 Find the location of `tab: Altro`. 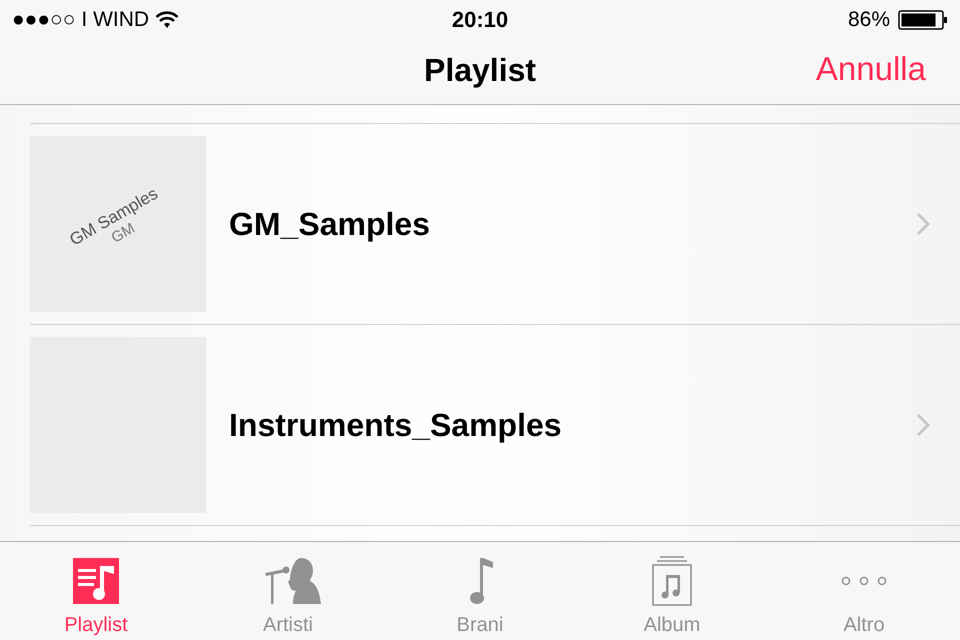

tab: Altro is located at coordinates (864, 591).